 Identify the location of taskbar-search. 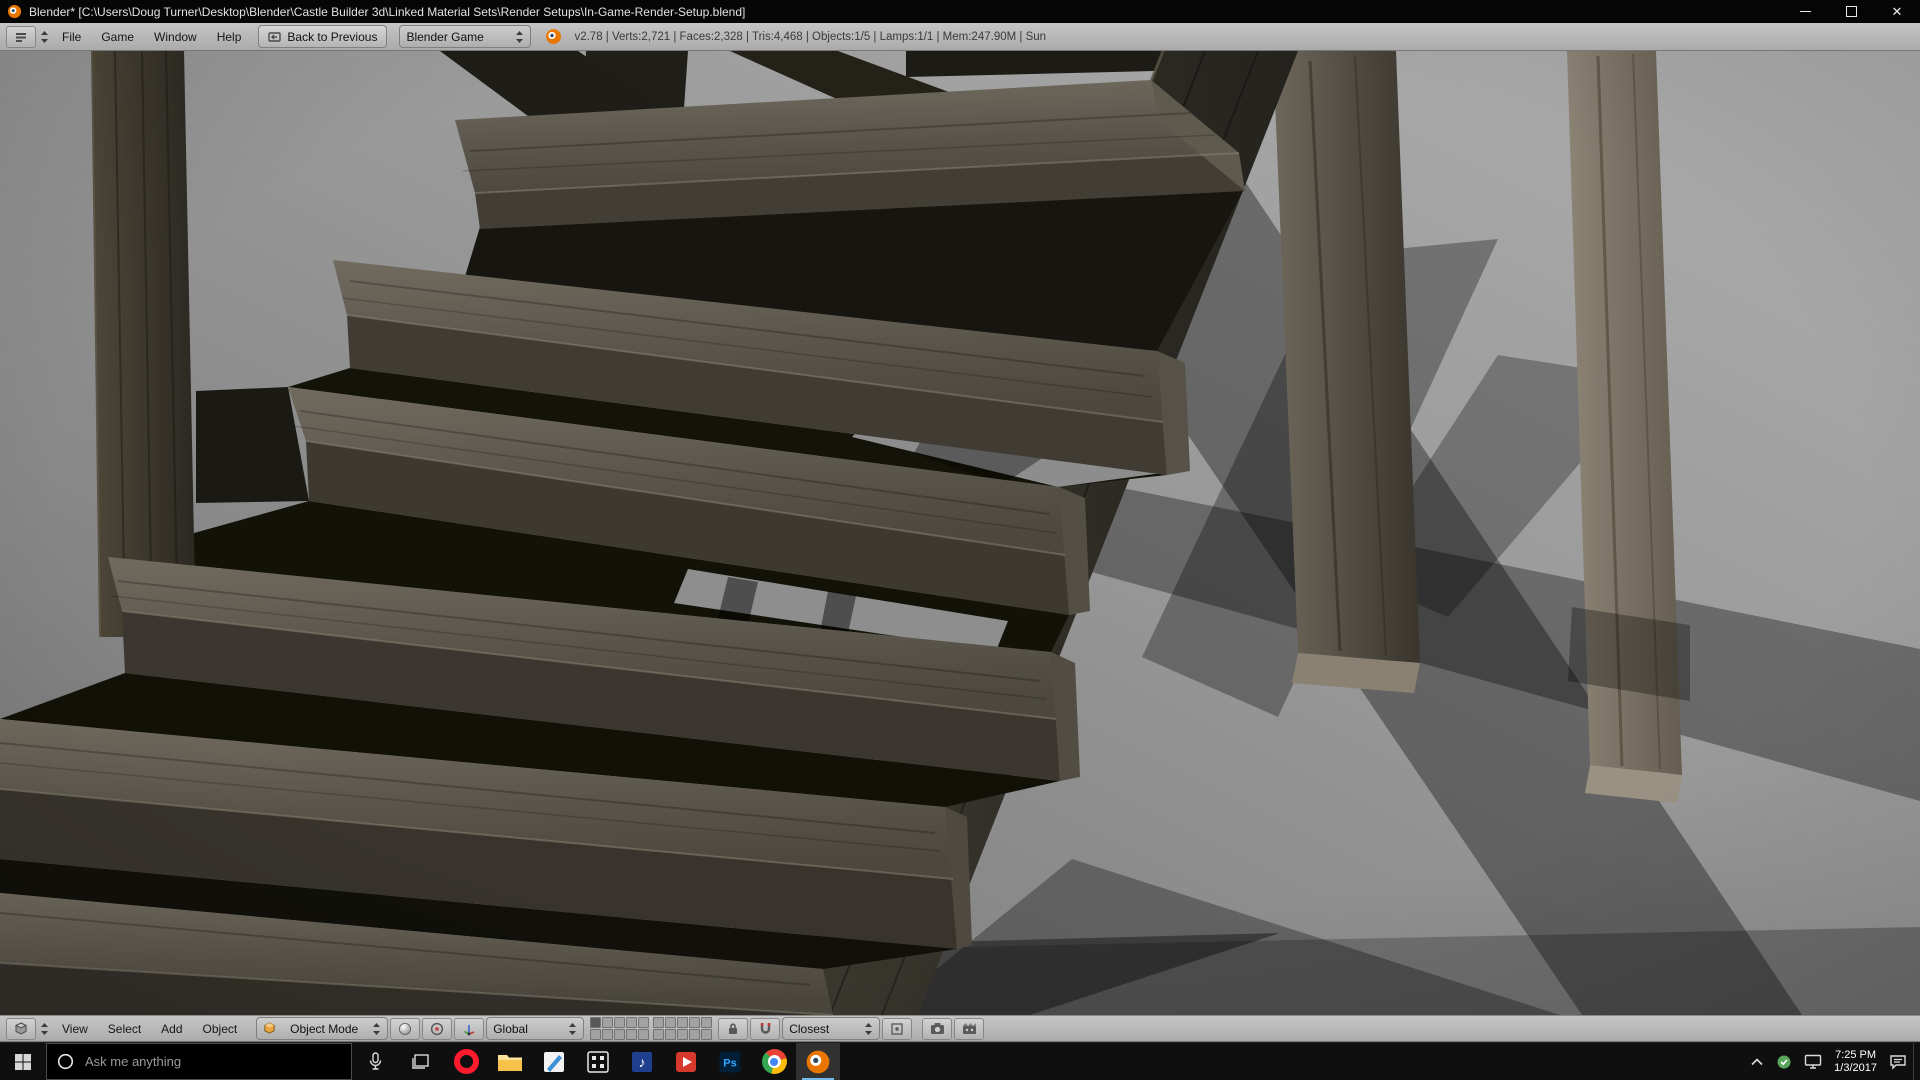
(199, 1061).